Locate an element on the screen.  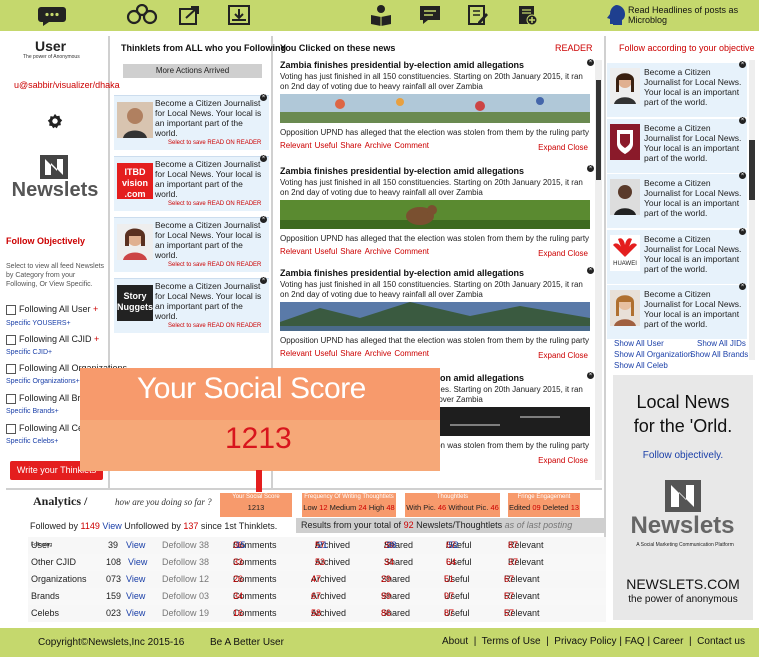
edit-note-icon is located at coordinates (478, 15).